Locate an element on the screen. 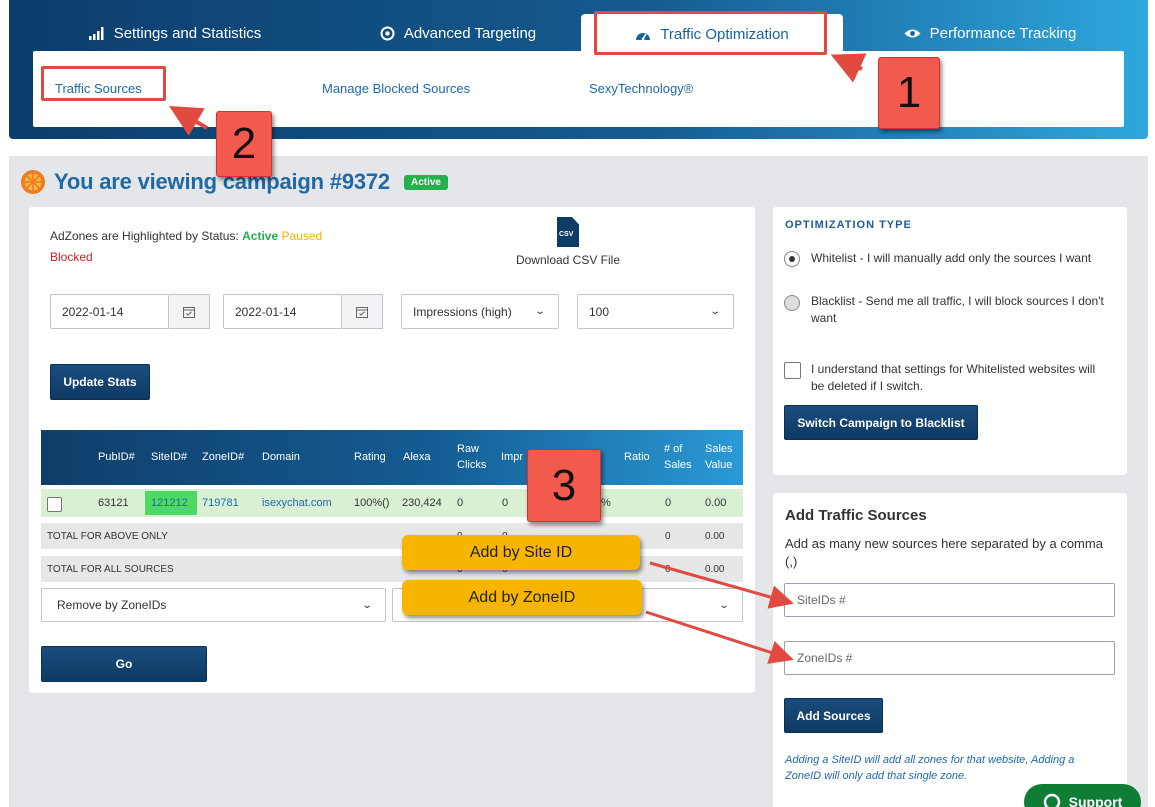 The image size is (1155, 807). annotation-number-2: 2 is located at coordinates (244, 144).